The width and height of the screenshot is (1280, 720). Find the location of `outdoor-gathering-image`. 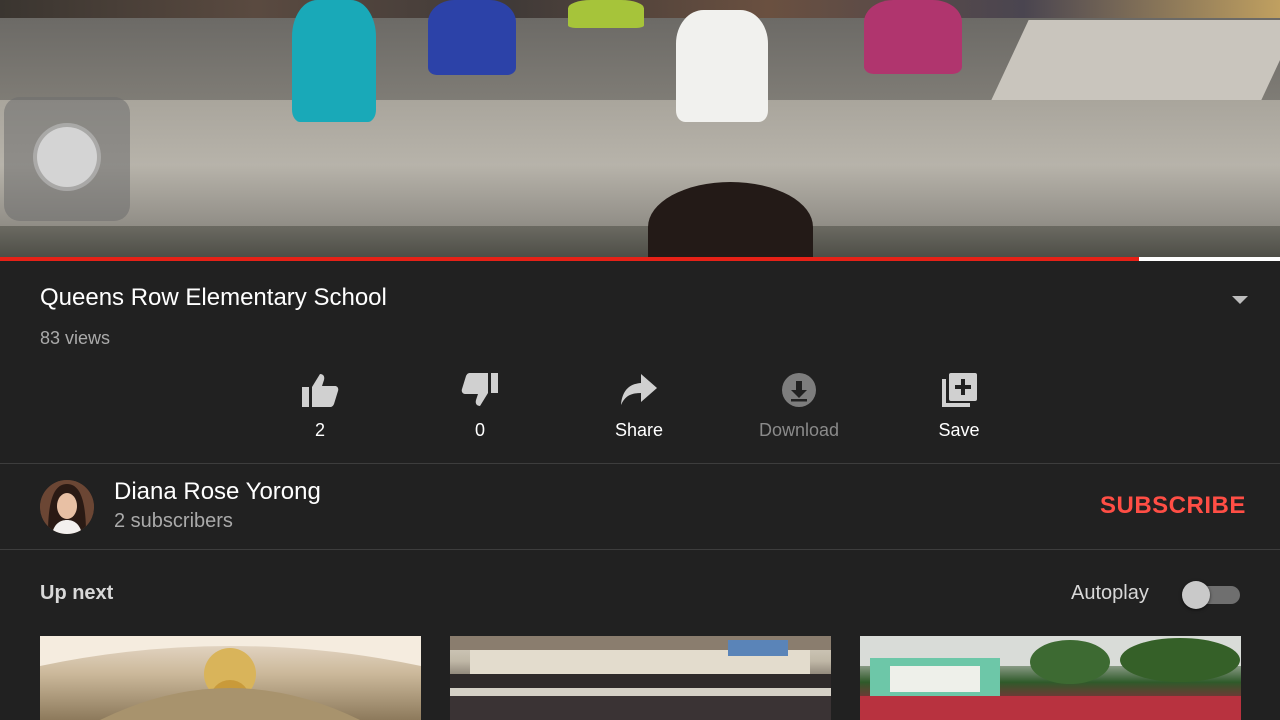

outdoor-gathering-image is located at coordinates (1050, 678).